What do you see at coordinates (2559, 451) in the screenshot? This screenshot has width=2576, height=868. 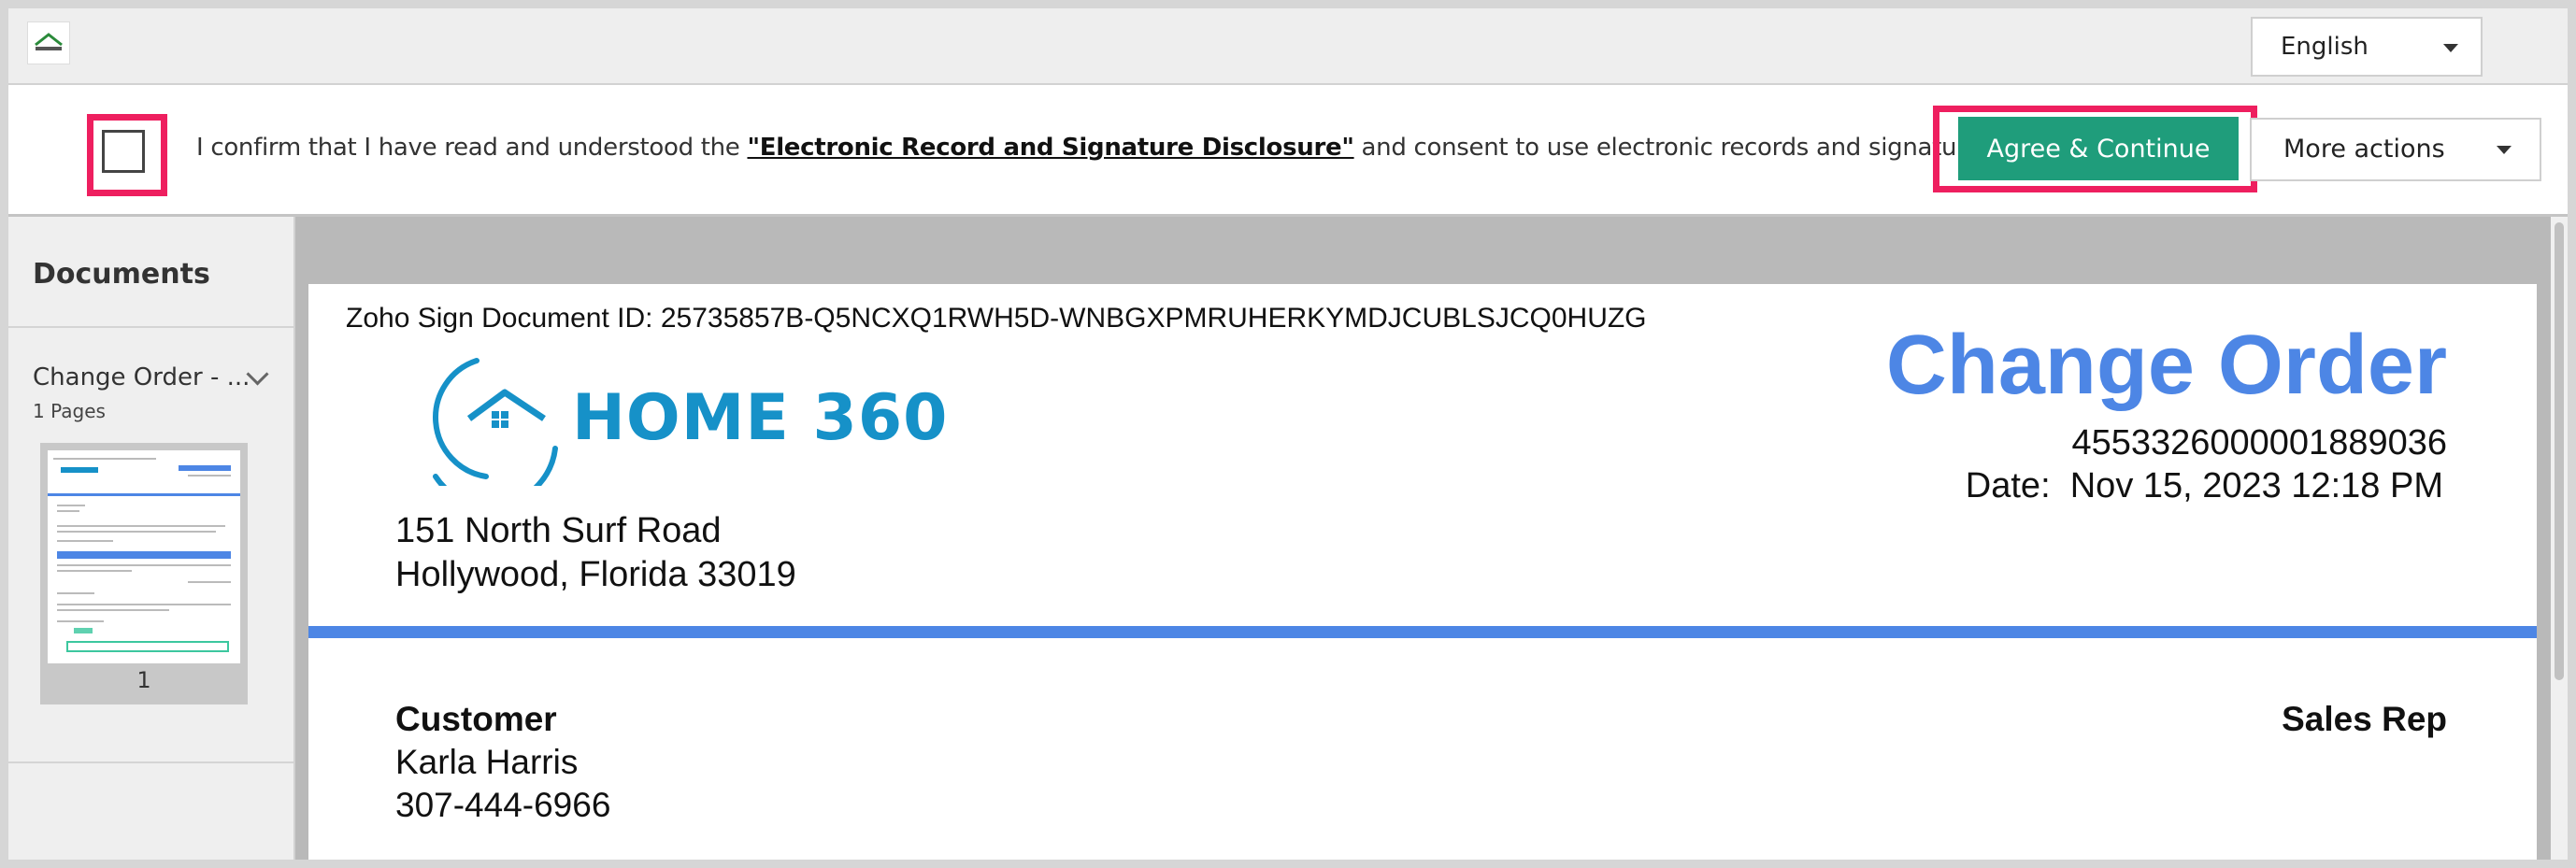 I see `scrollbar-thumb` at bounding box center [2559, 451].